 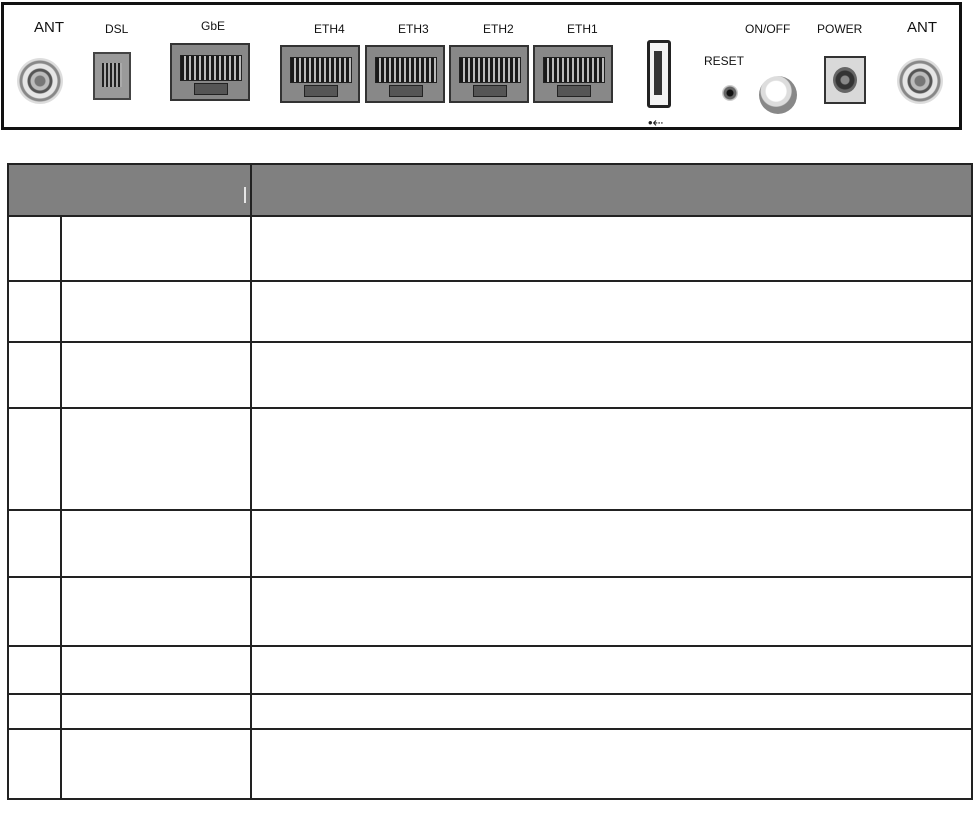 What do you see at coordinates (730, 93) in the screenshot?
I see `reset-button-icon` at bounding box center [730, 93].